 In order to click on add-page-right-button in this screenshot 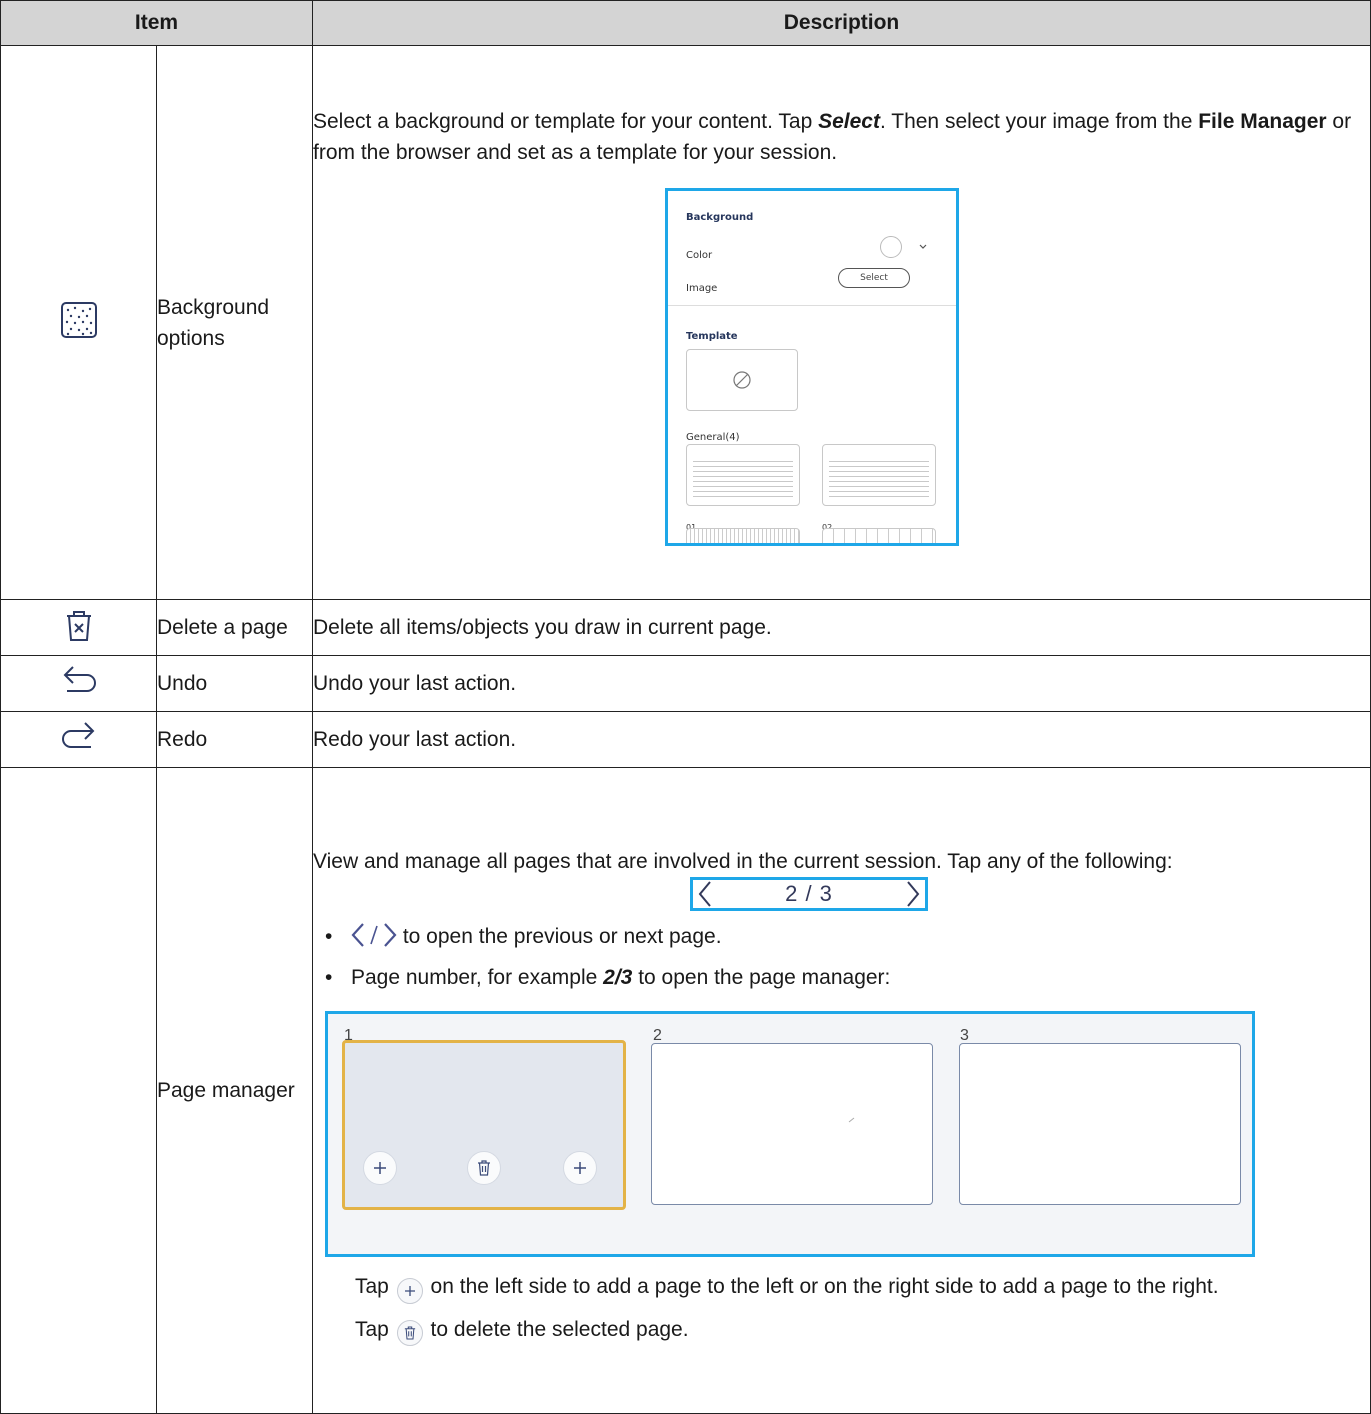, I will do `click(580, 1167)`.